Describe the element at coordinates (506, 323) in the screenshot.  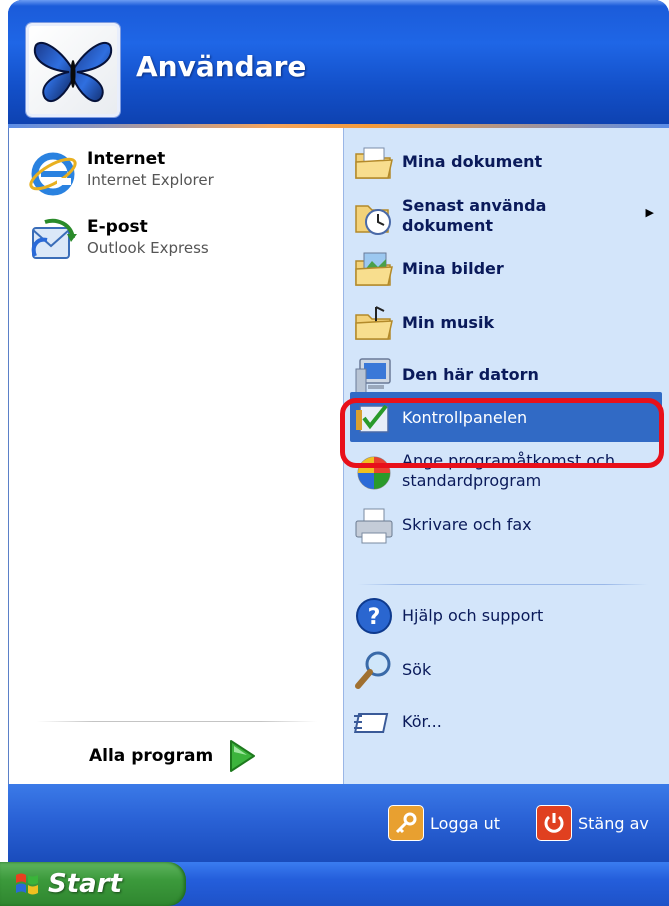
I see `menu-item-my-music: Min musik` at that location.